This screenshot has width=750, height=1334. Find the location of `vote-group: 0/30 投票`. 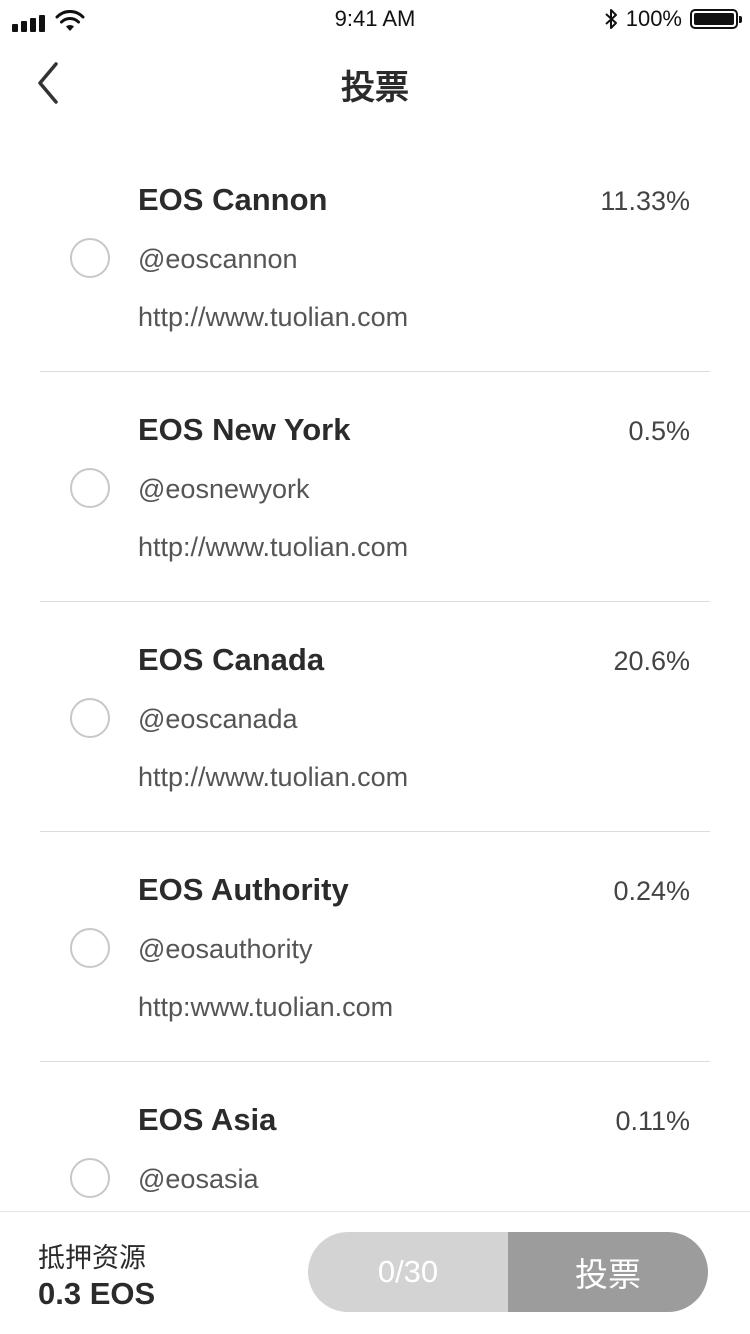

vote-group: 0/30 投票 is located at coordinates (508, 1272).